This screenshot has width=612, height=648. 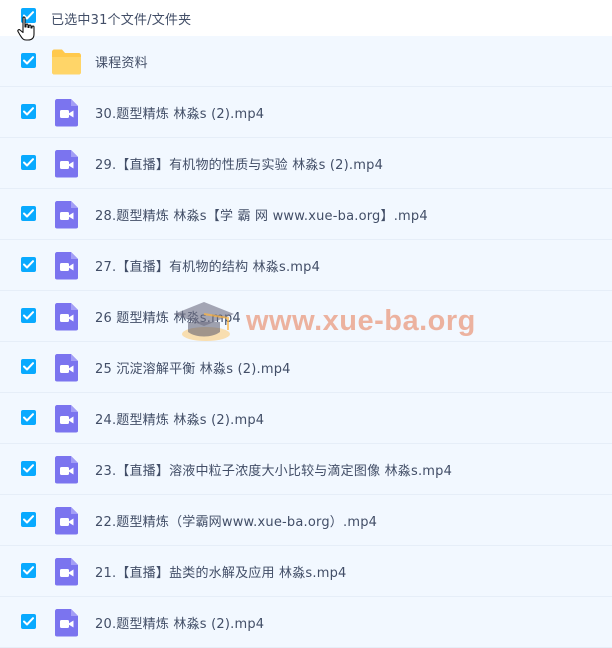 What do you see at coordinates (221, 571) in the screenshot?
I see `file-name: 21.【直播】盐类的水解及应用 林淼s.mp4` at bounding box center [221, 571].